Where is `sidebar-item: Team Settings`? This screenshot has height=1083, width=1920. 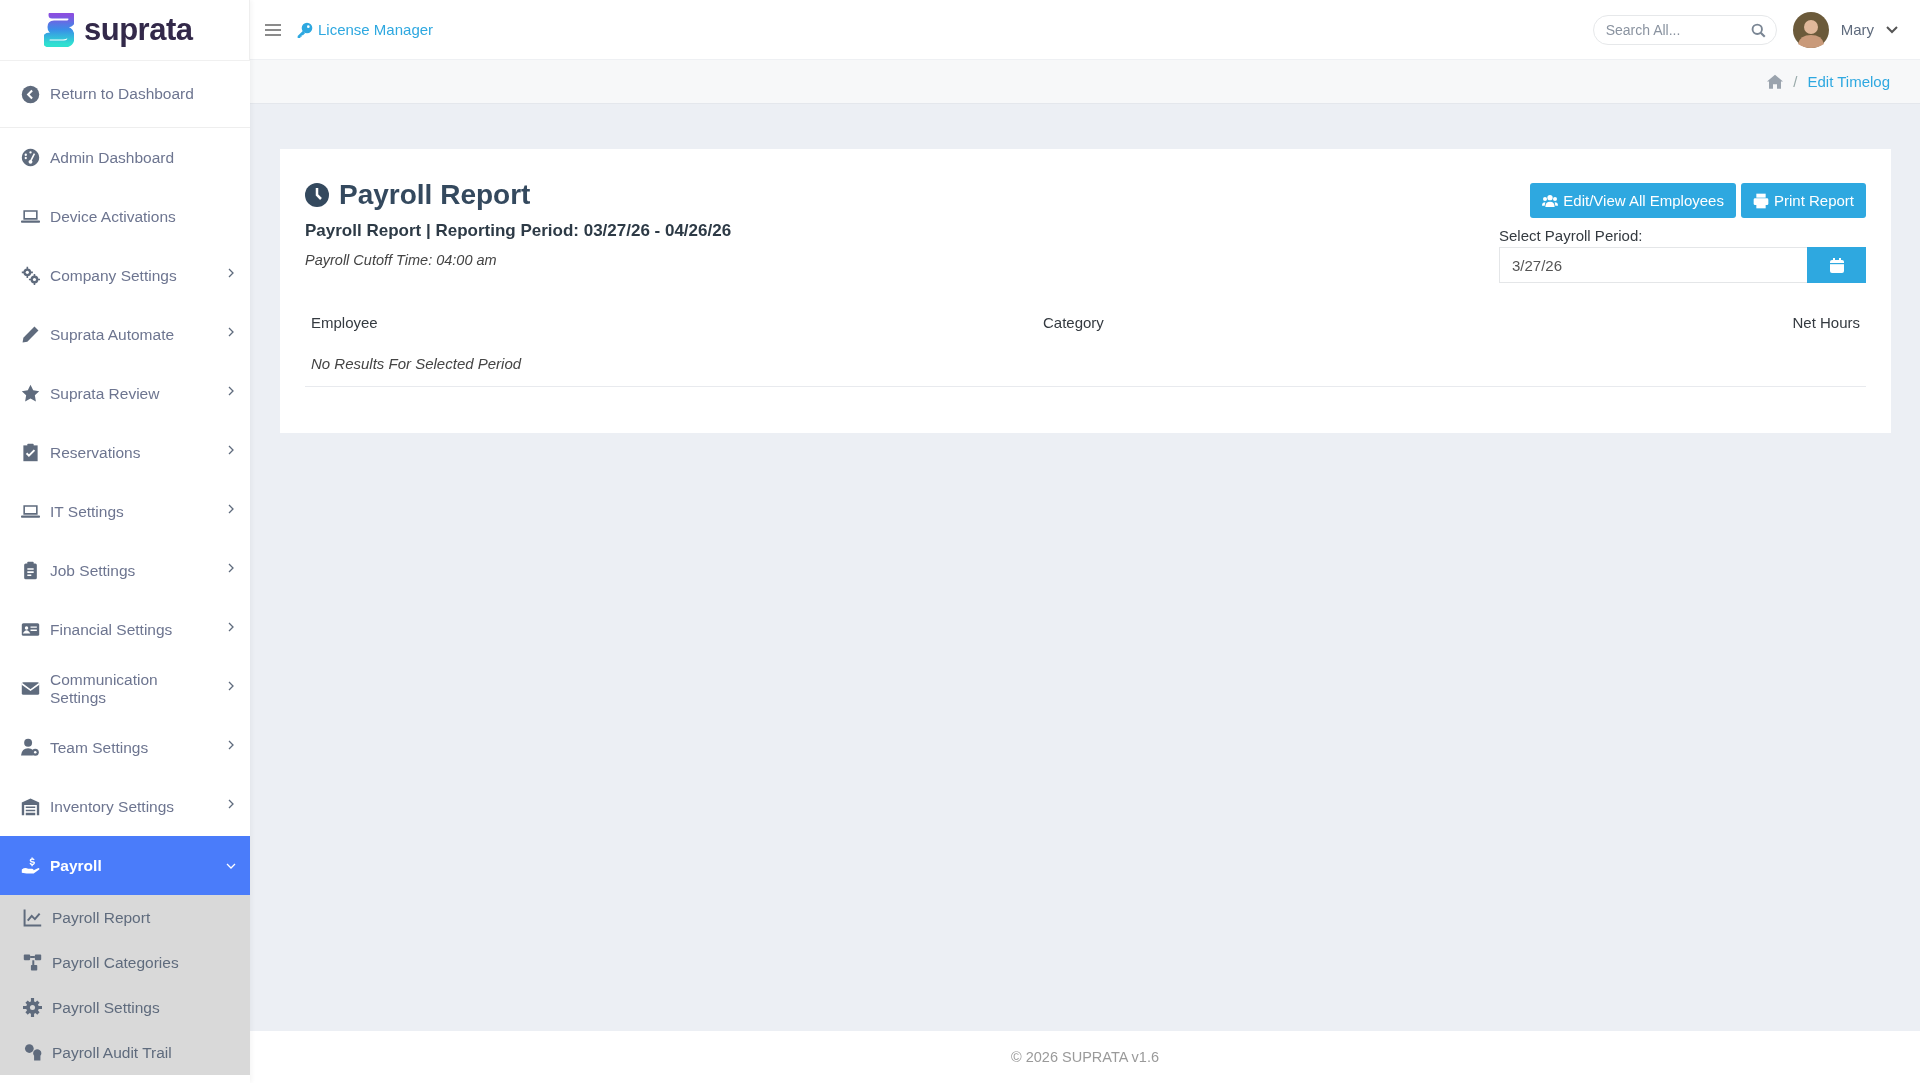 sidebar-item: Team Settings is located at coordinates (125, 747).